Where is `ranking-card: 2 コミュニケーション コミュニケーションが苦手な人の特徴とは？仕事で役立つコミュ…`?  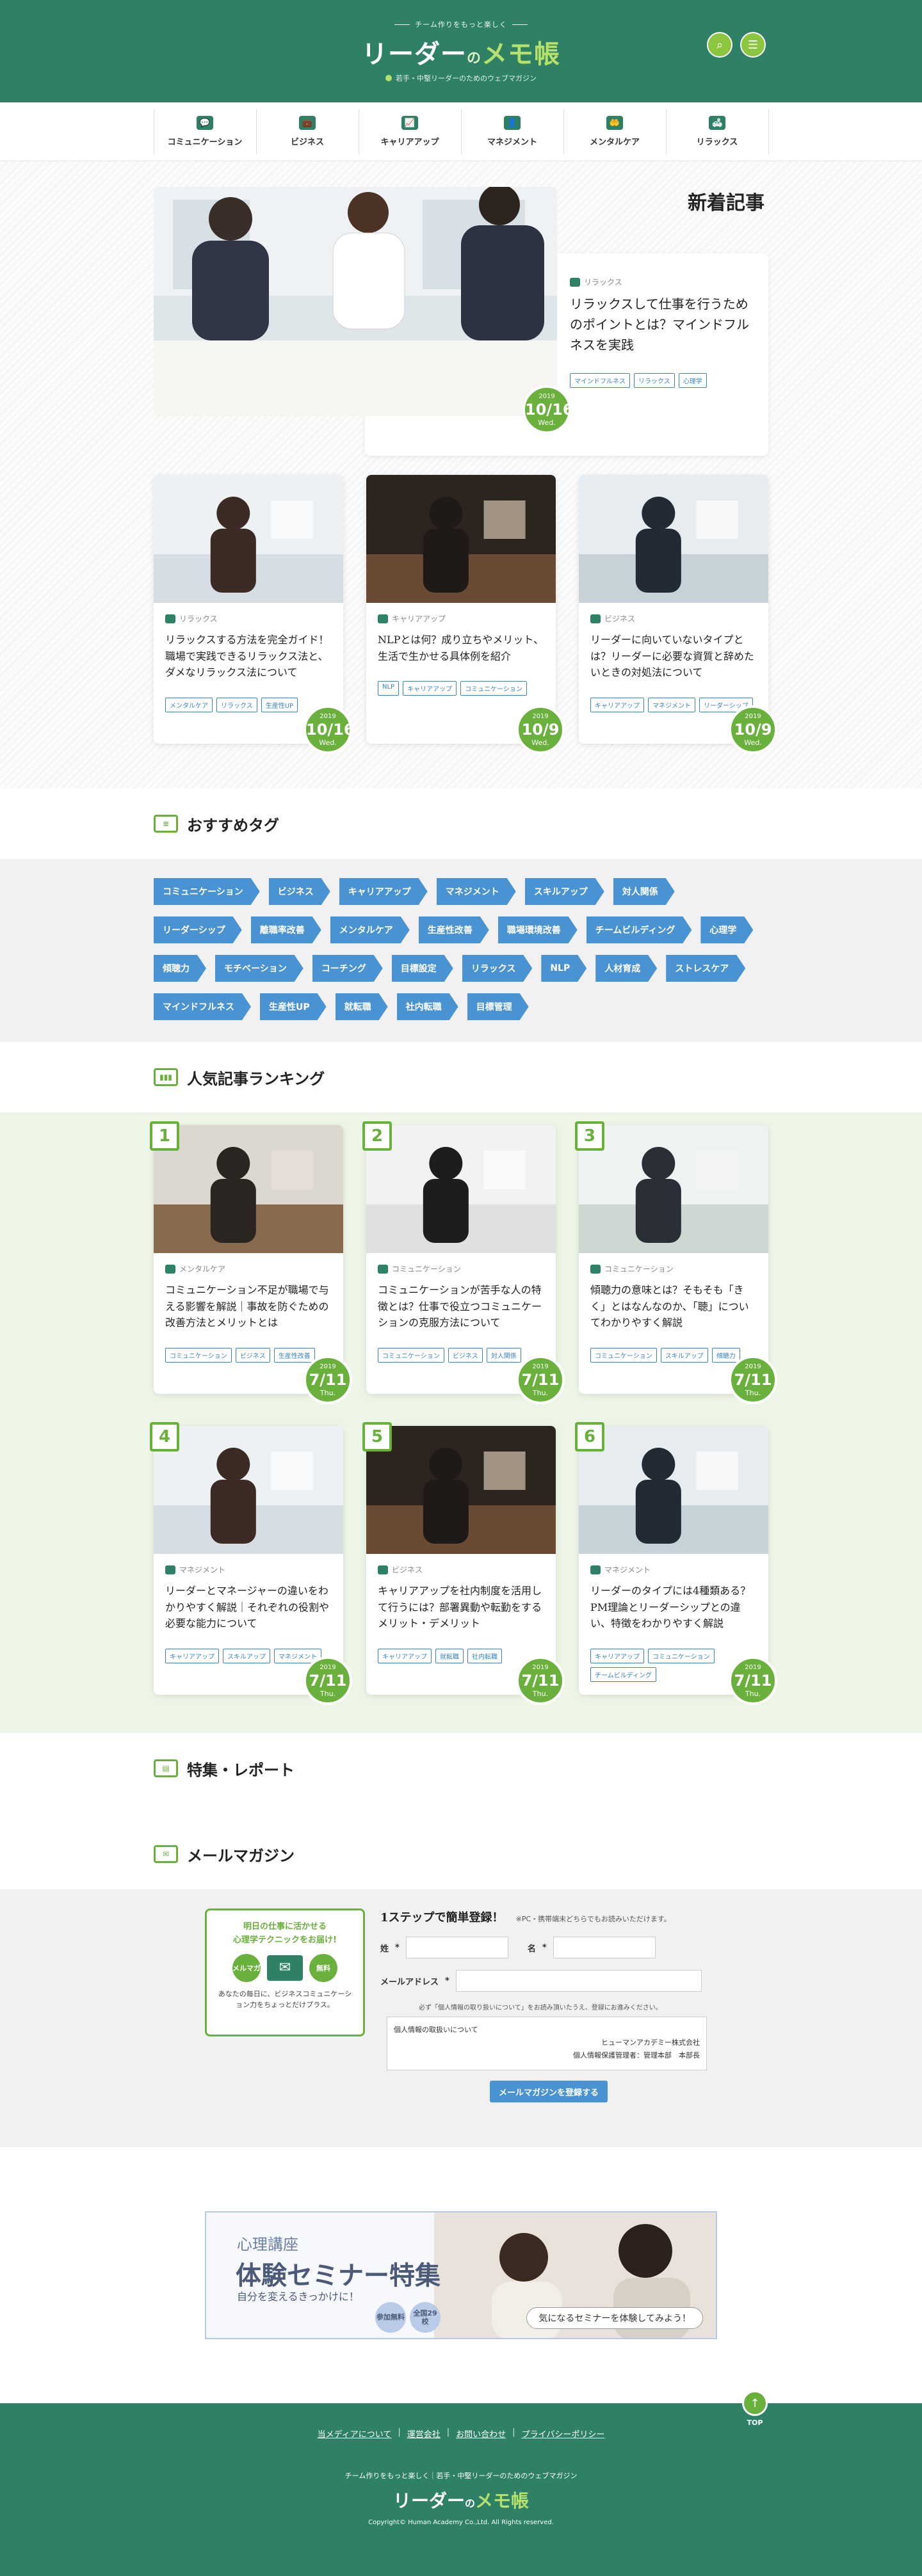
ranking-card: 2 コミュニケーション コミュニケーションが苦手な人の特徴とは？仕事で役立つコミュ… is located at coordinates (463, 1262).